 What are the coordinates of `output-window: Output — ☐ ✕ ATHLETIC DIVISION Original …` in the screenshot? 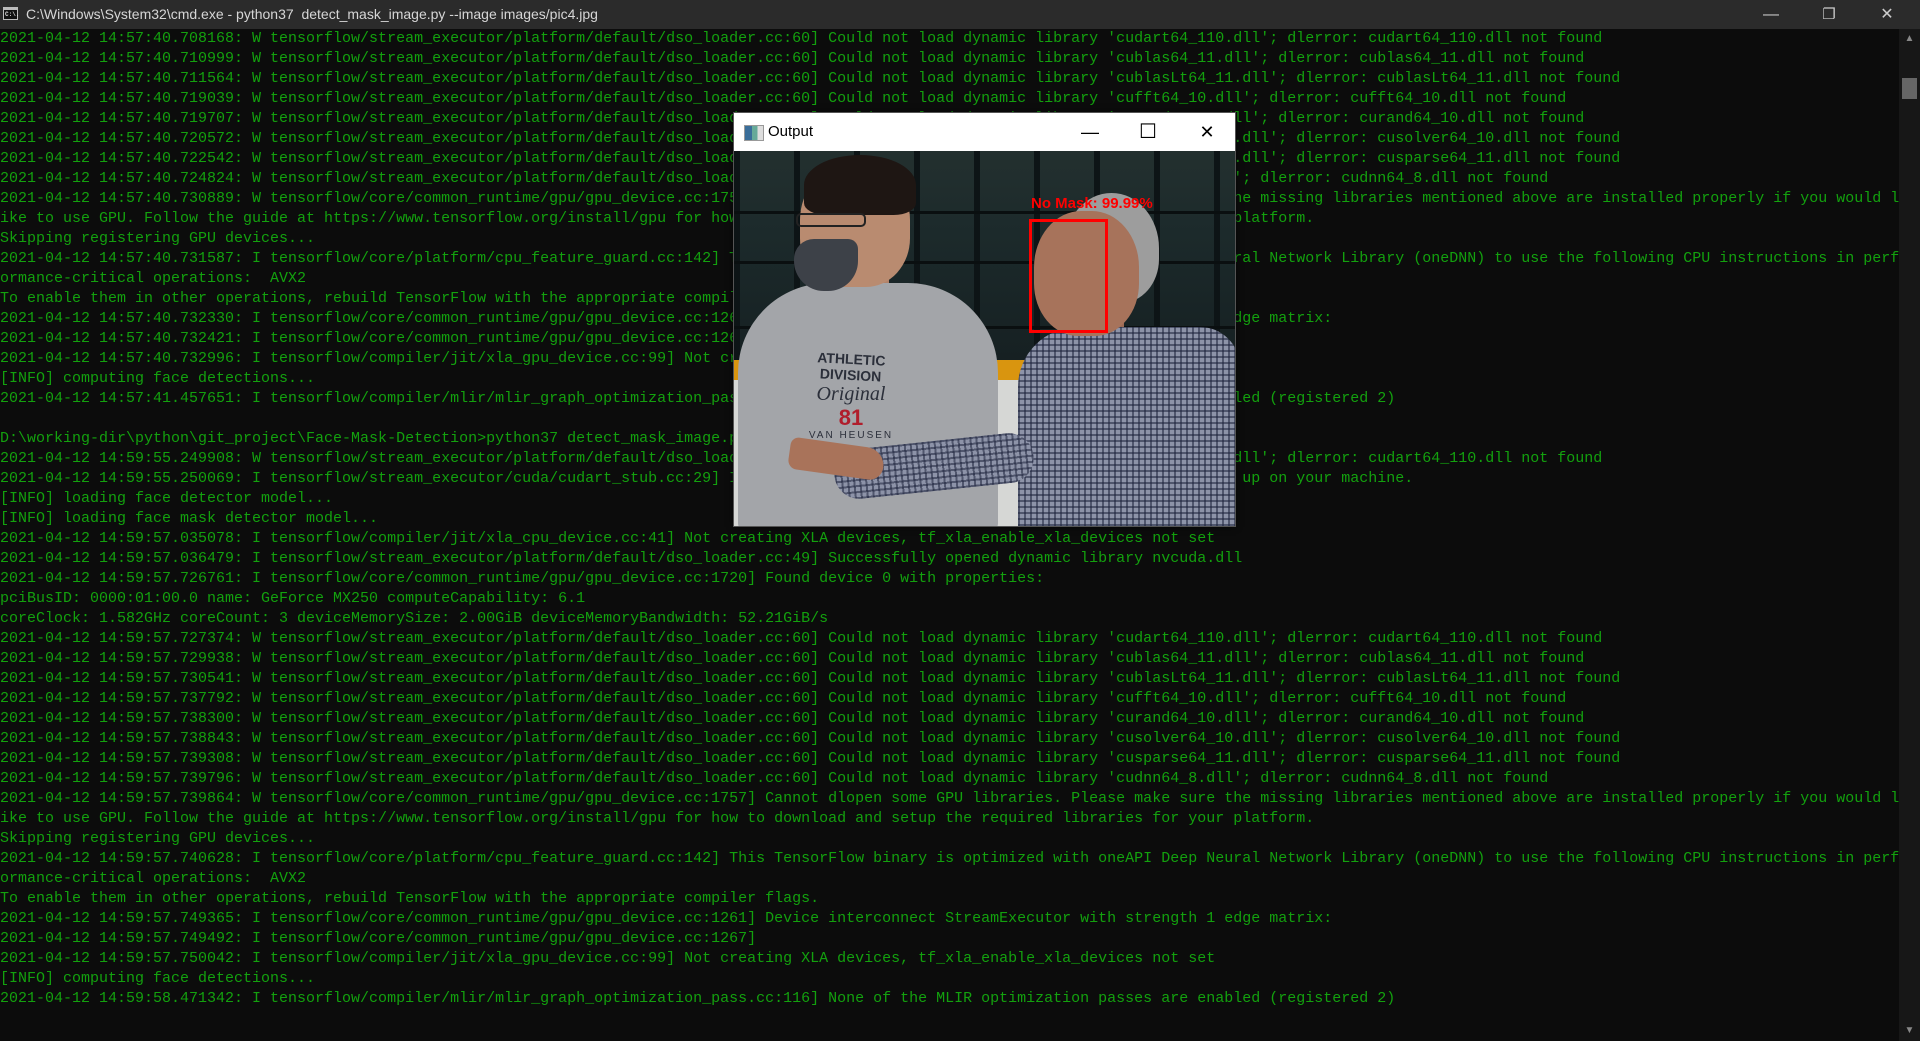 It's located at (984, 319).